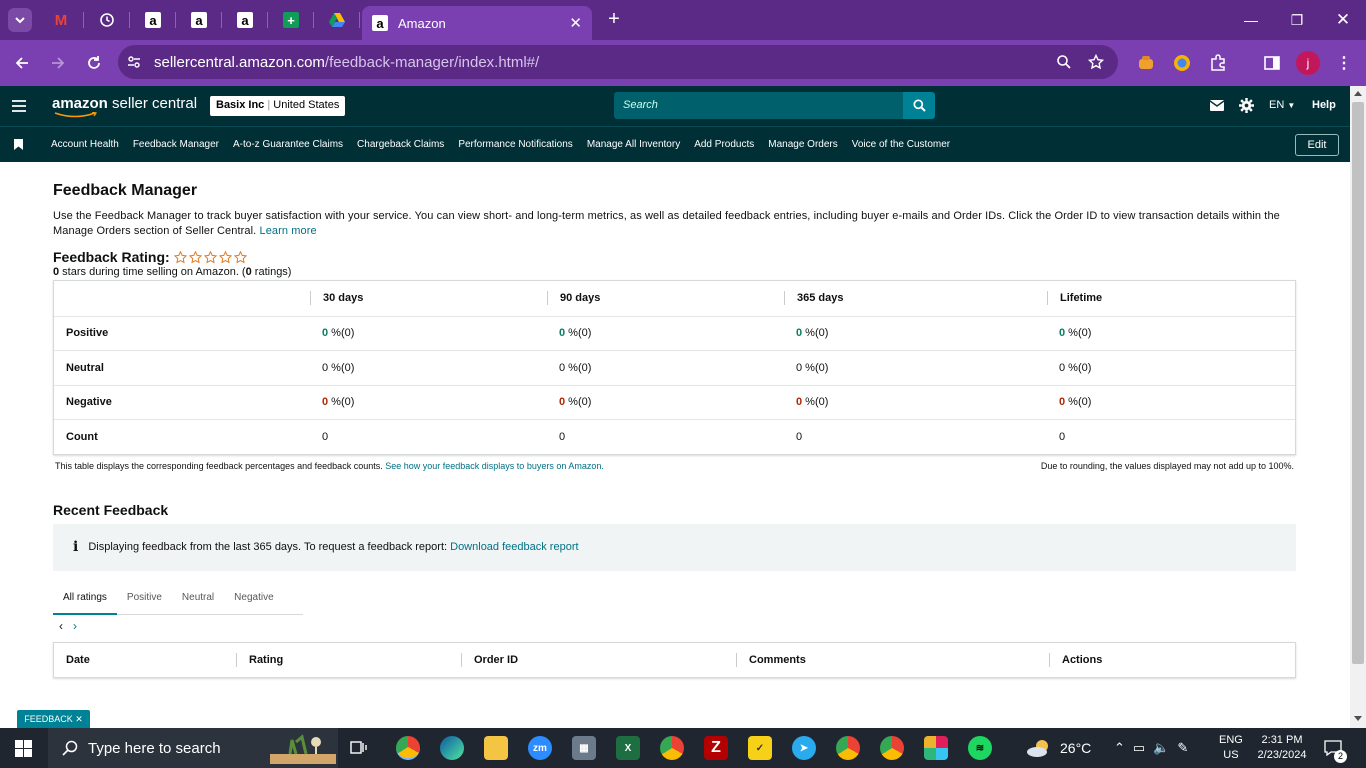 This screenshot has width=1366, height=768. Describe the element at coordinates (1335, 748) in the screenshot. I see `notification-center: 2` at that location.